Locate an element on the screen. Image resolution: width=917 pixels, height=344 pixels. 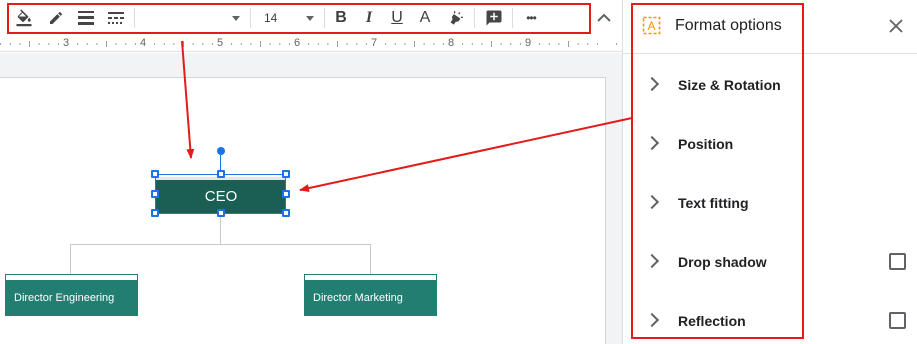
font-family-dropdown is located at coordinates (192, 18).